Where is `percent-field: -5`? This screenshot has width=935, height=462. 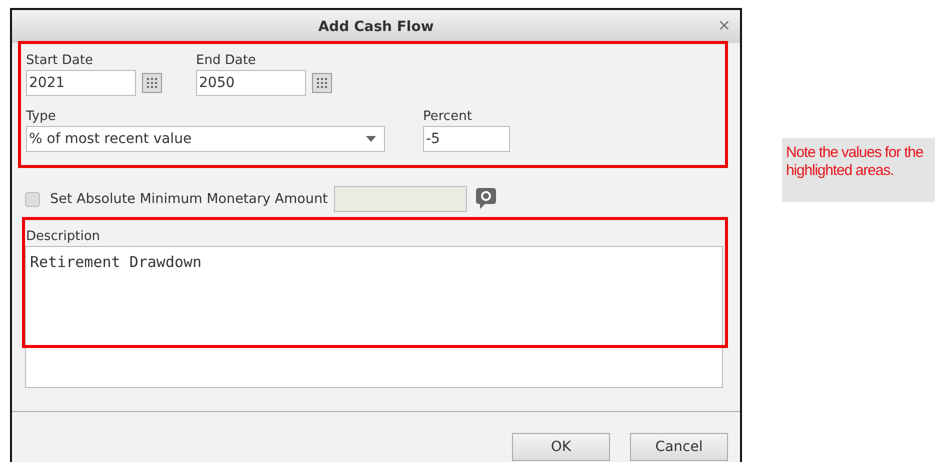 percent-field: -5 is located at coordinates (466, 139).